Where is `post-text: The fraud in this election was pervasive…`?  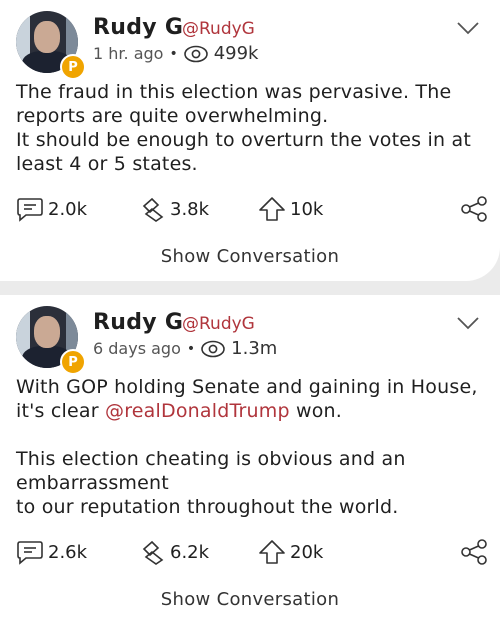
post-text: The fraud in this election was pervasive… is located at coordinates (243, 128).